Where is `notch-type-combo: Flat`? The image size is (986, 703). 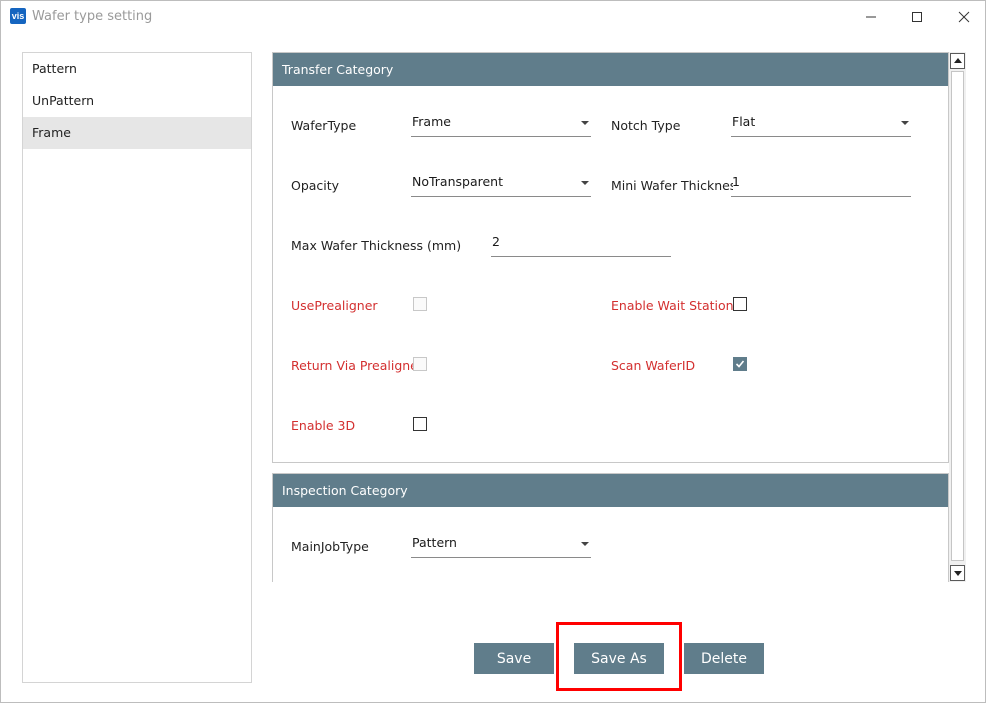 notch-type-combo: Flat is located at coordinates (821, 124).